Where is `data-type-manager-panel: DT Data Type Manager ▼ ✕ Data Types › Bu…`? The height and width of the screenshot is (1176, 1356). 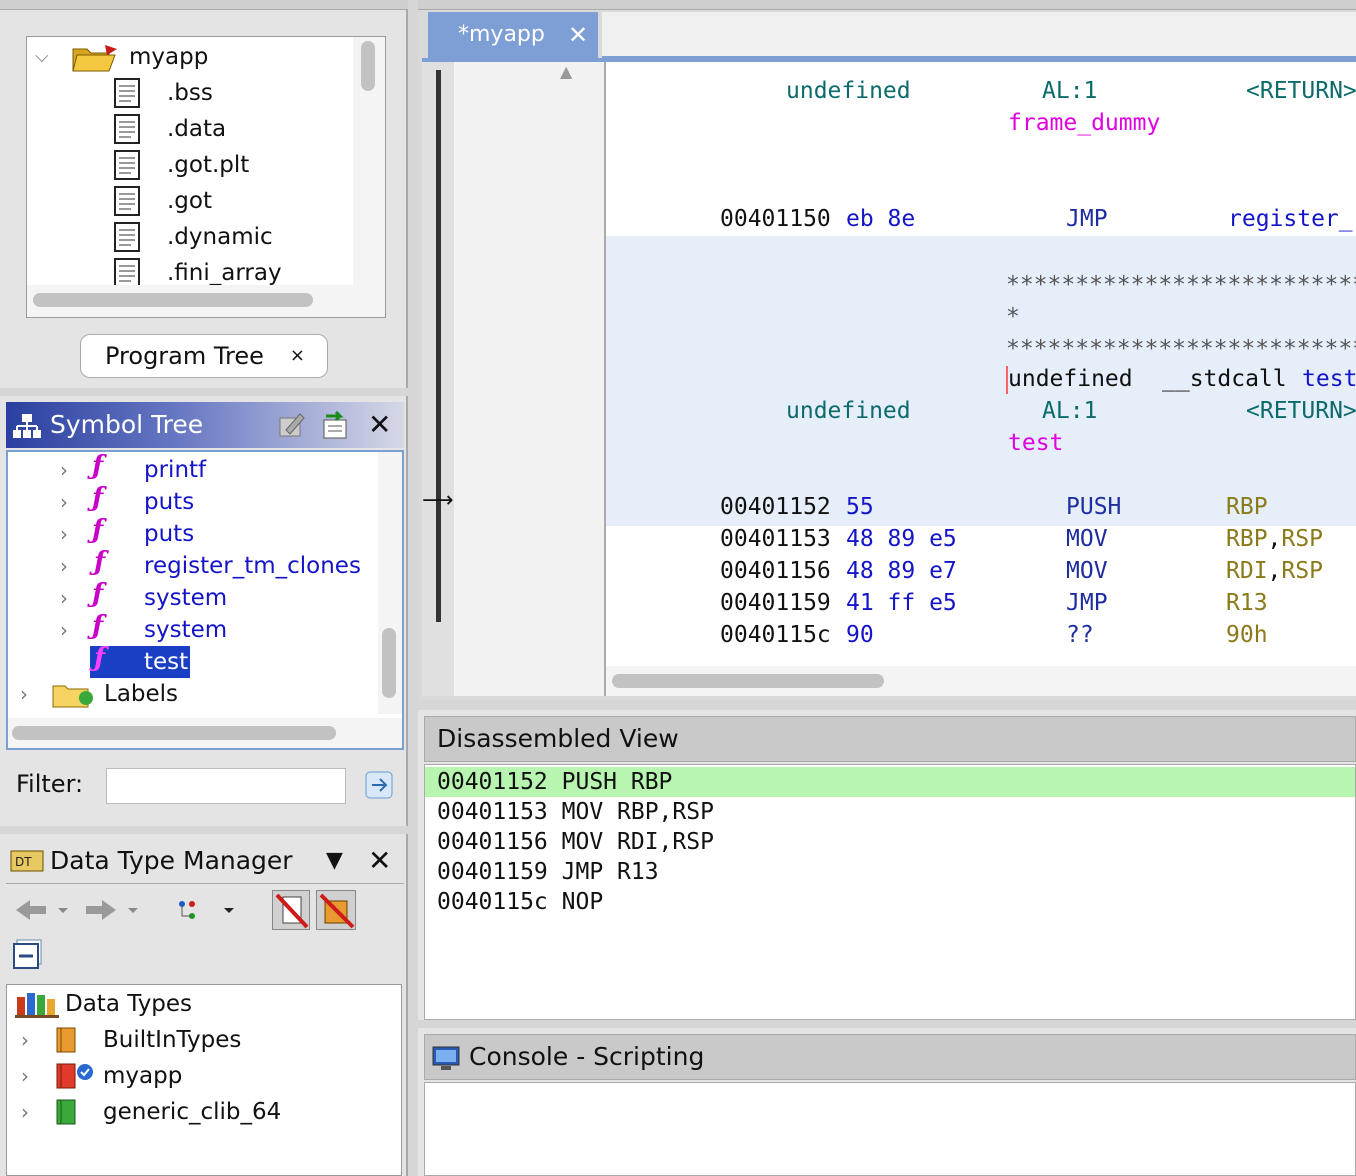 data-type-manager-panel: DT Data Type Manager ▼ ✕ Data Types › Bu… is located at coordinates (204, 1005).